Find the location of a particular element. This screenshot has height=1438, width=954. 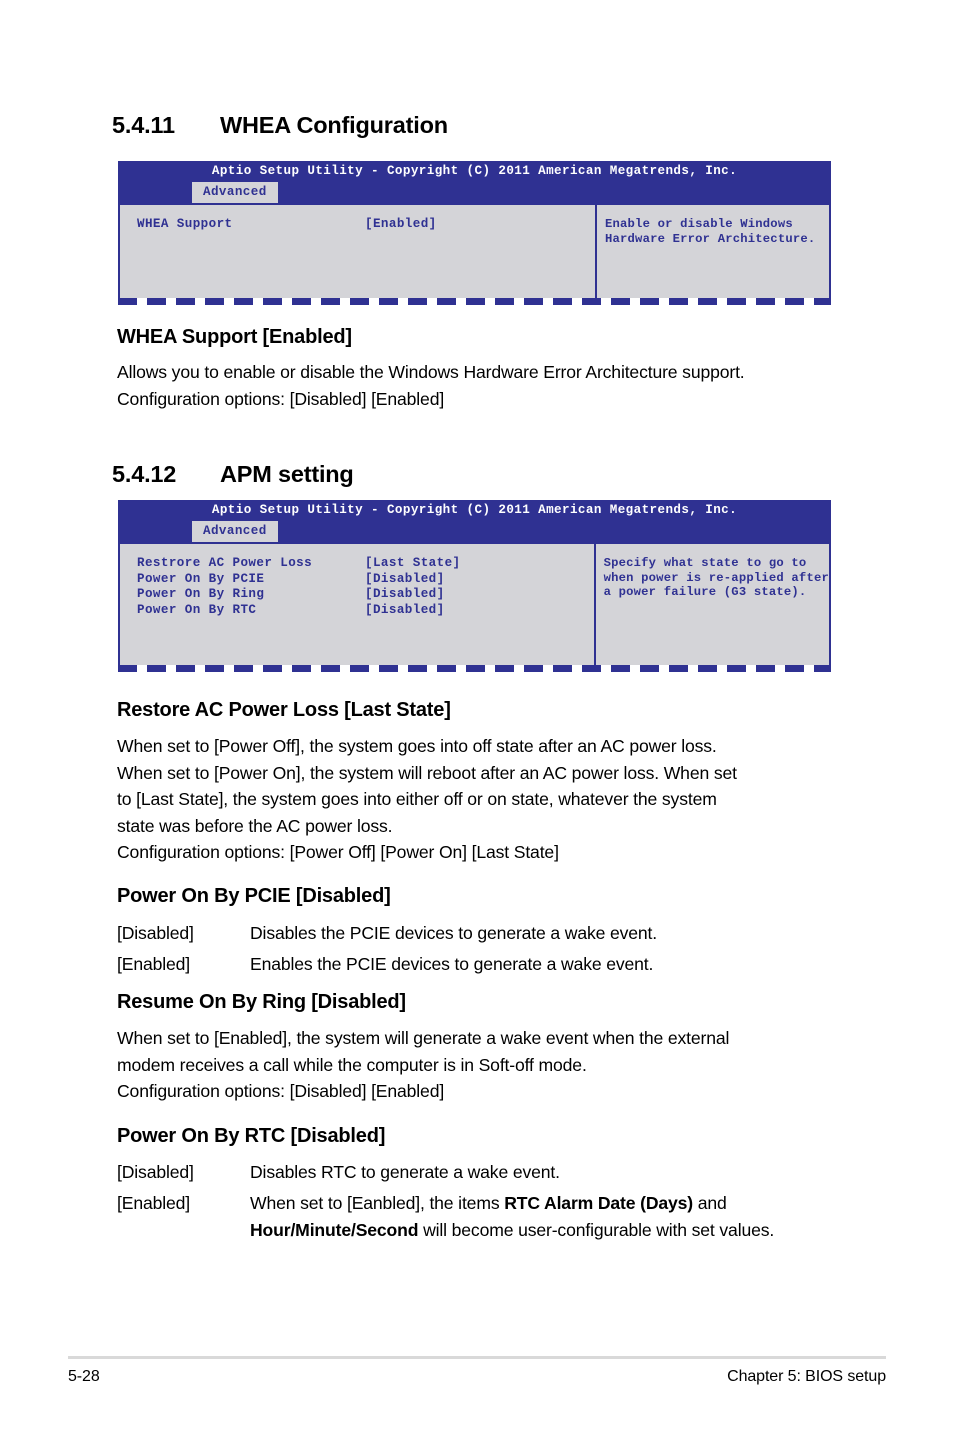

subheading-whea-support: WHEA Support [Enabled] is located at coordinates (234, 337).